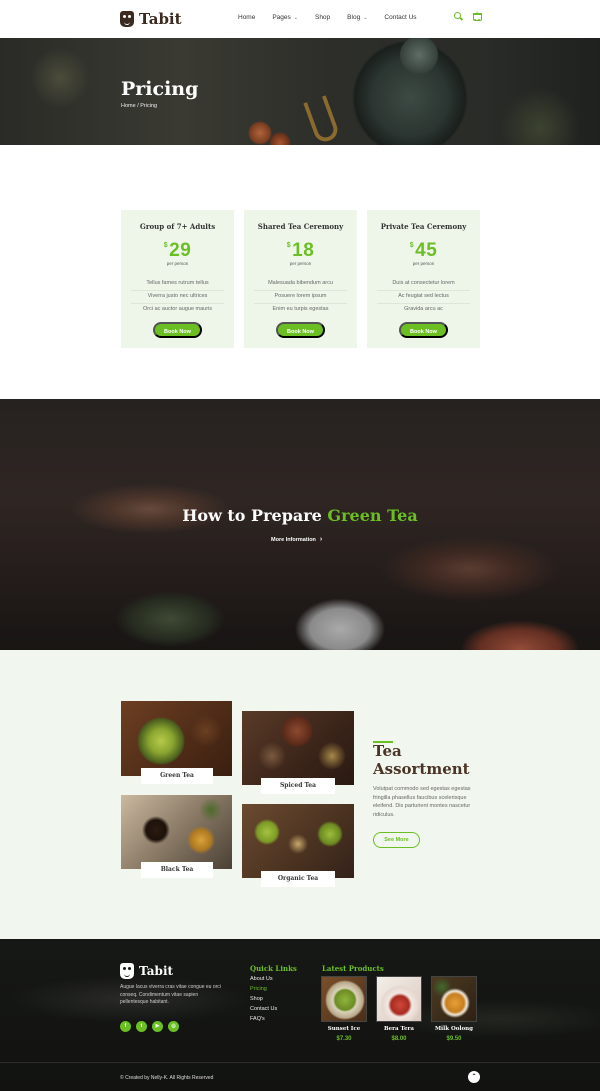 This screenshot has height=1091, width=600. Describe the element at coordinates (300, 1062) in the screenshot. I see `footer-divider` at that location.